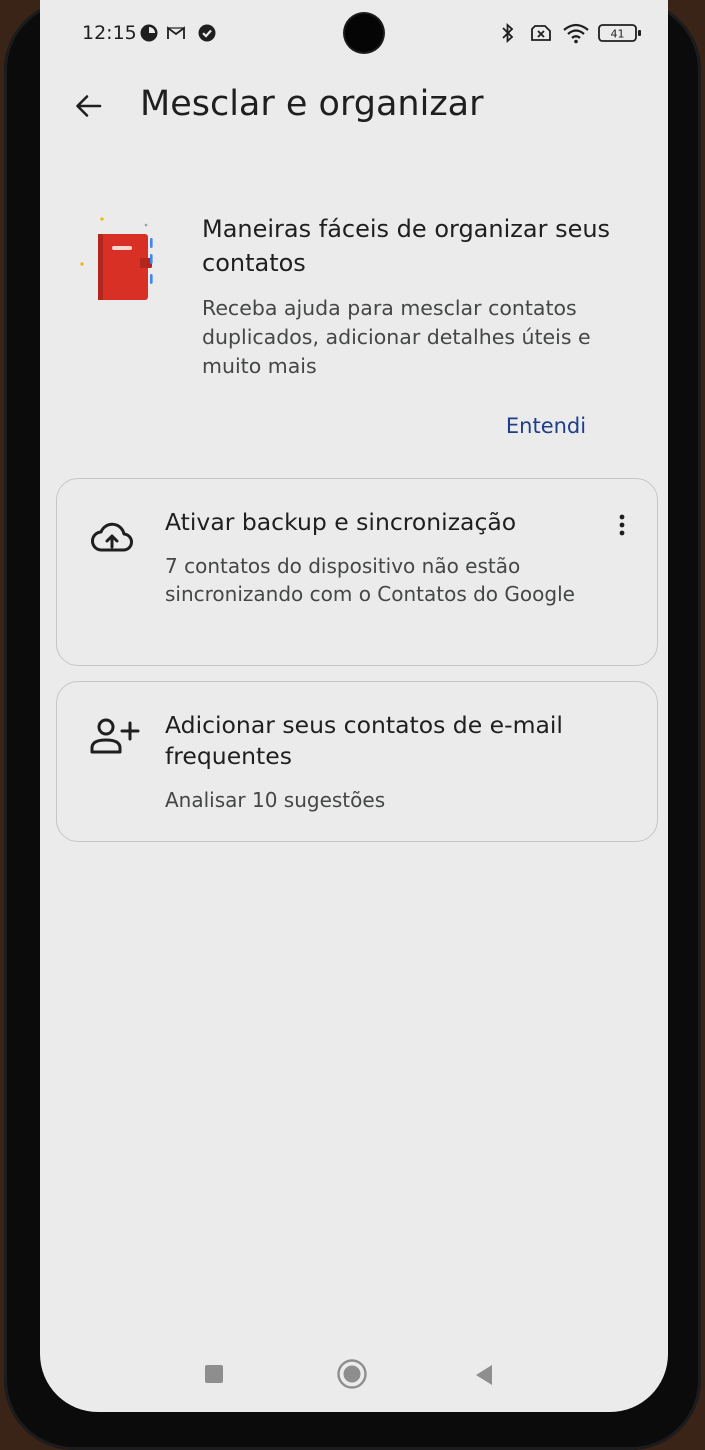 This screenshot has height=1450, width=705. What do you see at coordinates (508, 33) in the screenshot?
I see `bluetooth-icon` at bounding box center [508, 33].